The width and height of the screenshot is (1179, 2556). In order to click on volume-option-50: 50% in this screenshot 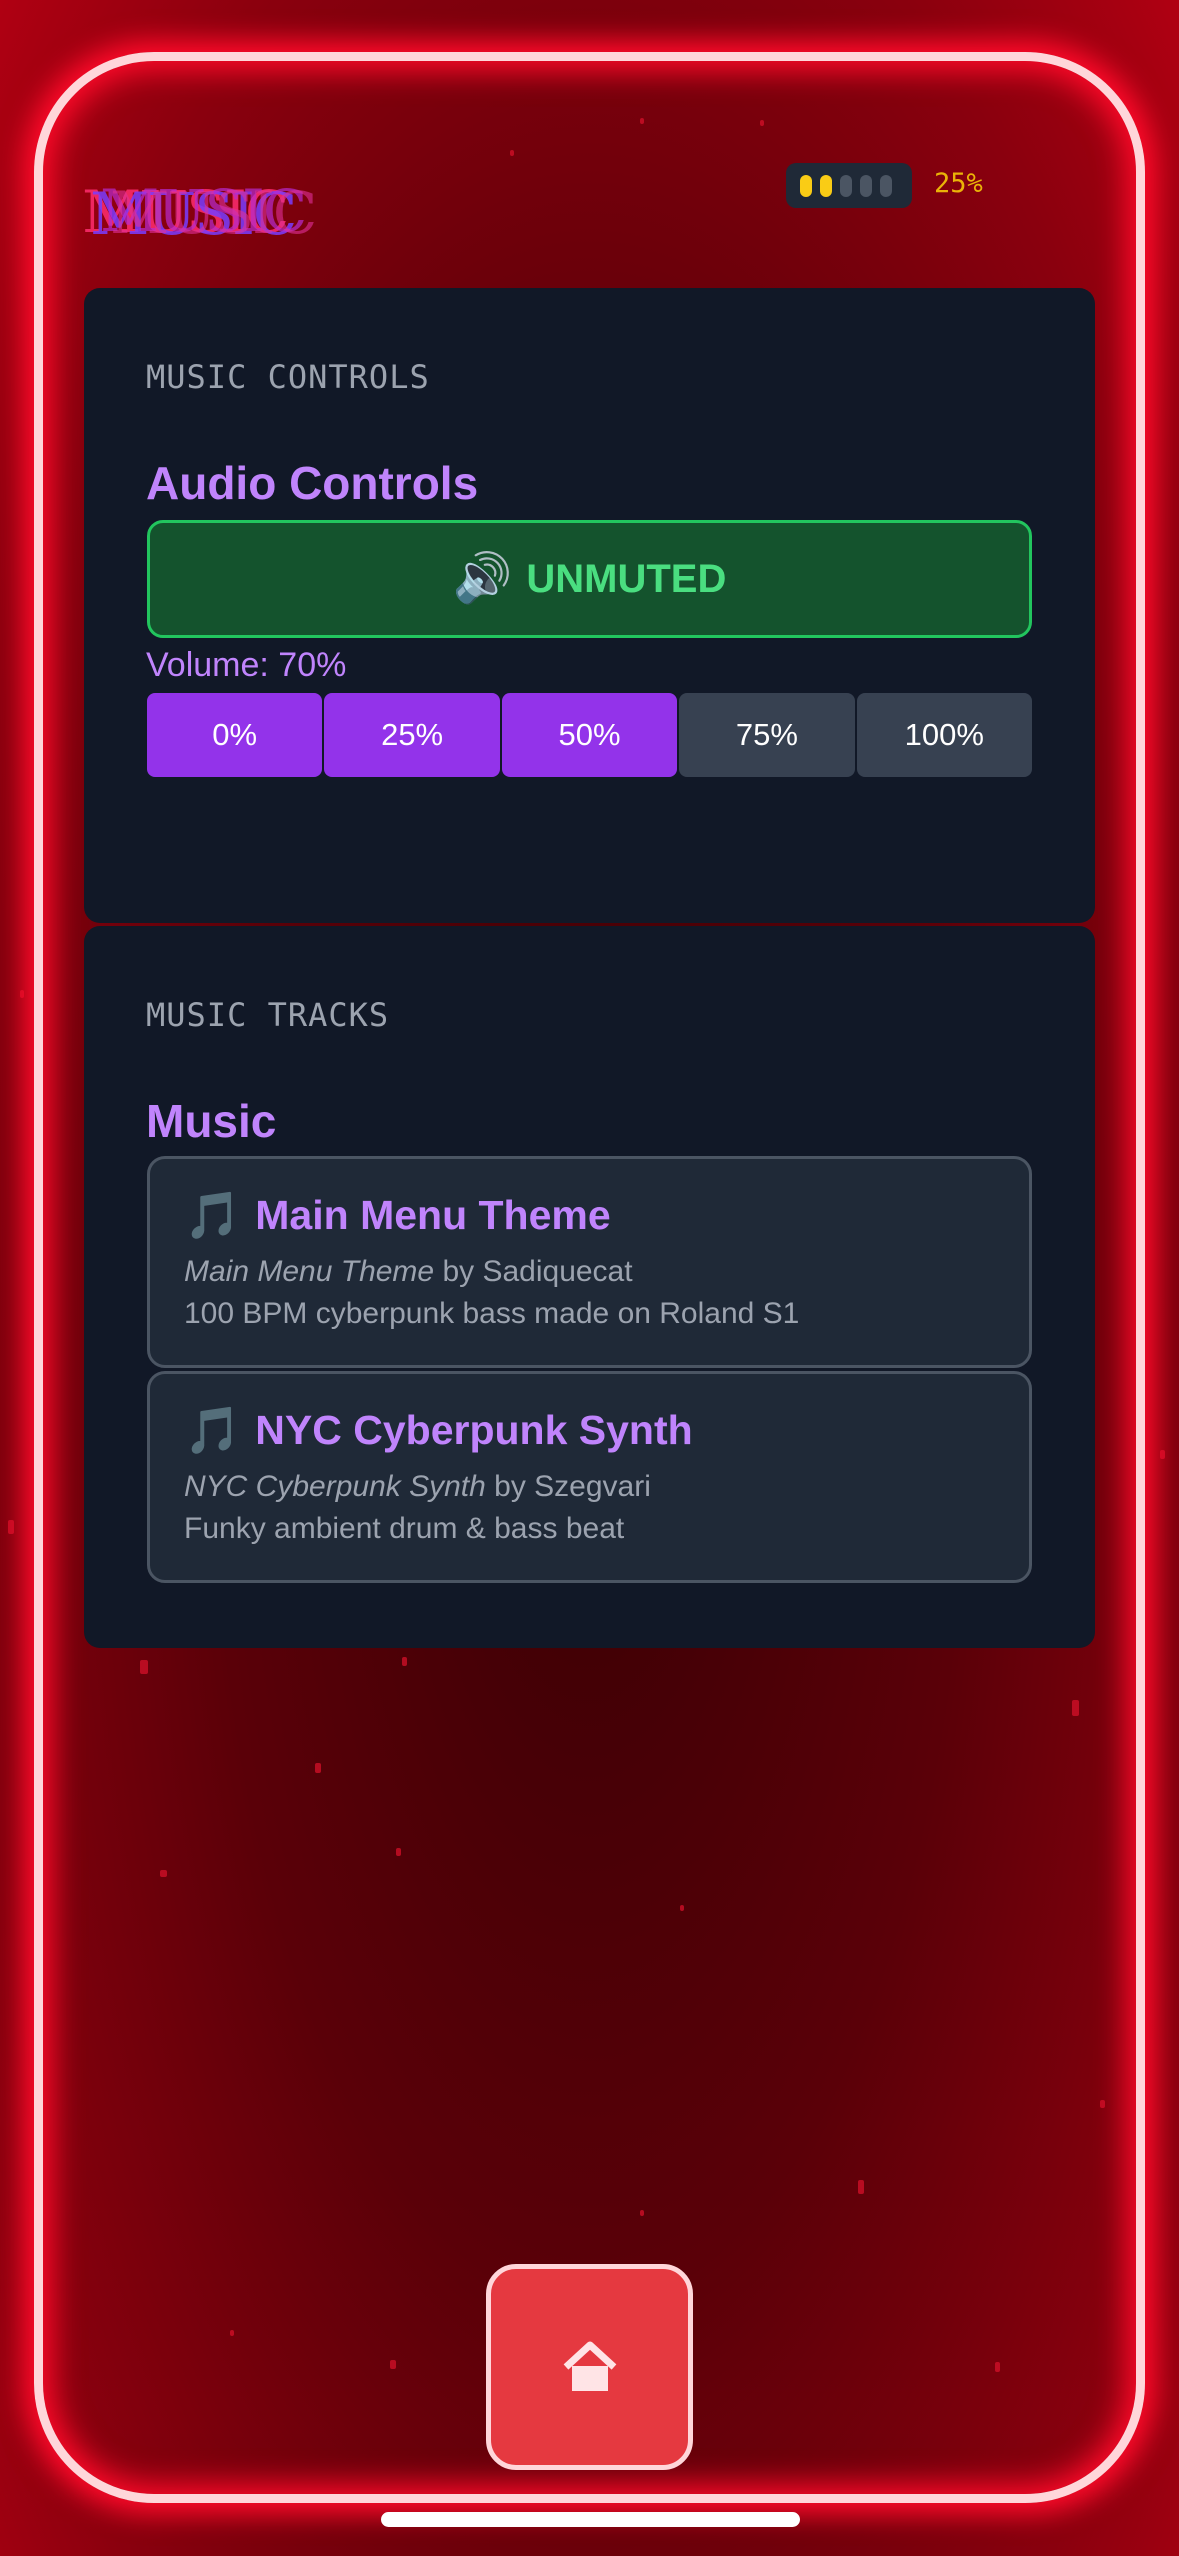, I will do `click(589, 735)`.